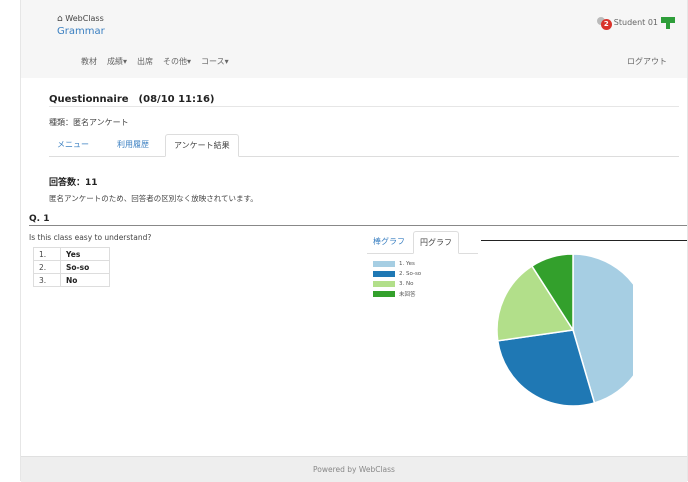 The height and width of the screenshot is (482, 688). I want to click on chart-legend: 1. Yes 2. So-so 3. No 未回答, so click(397, 279).